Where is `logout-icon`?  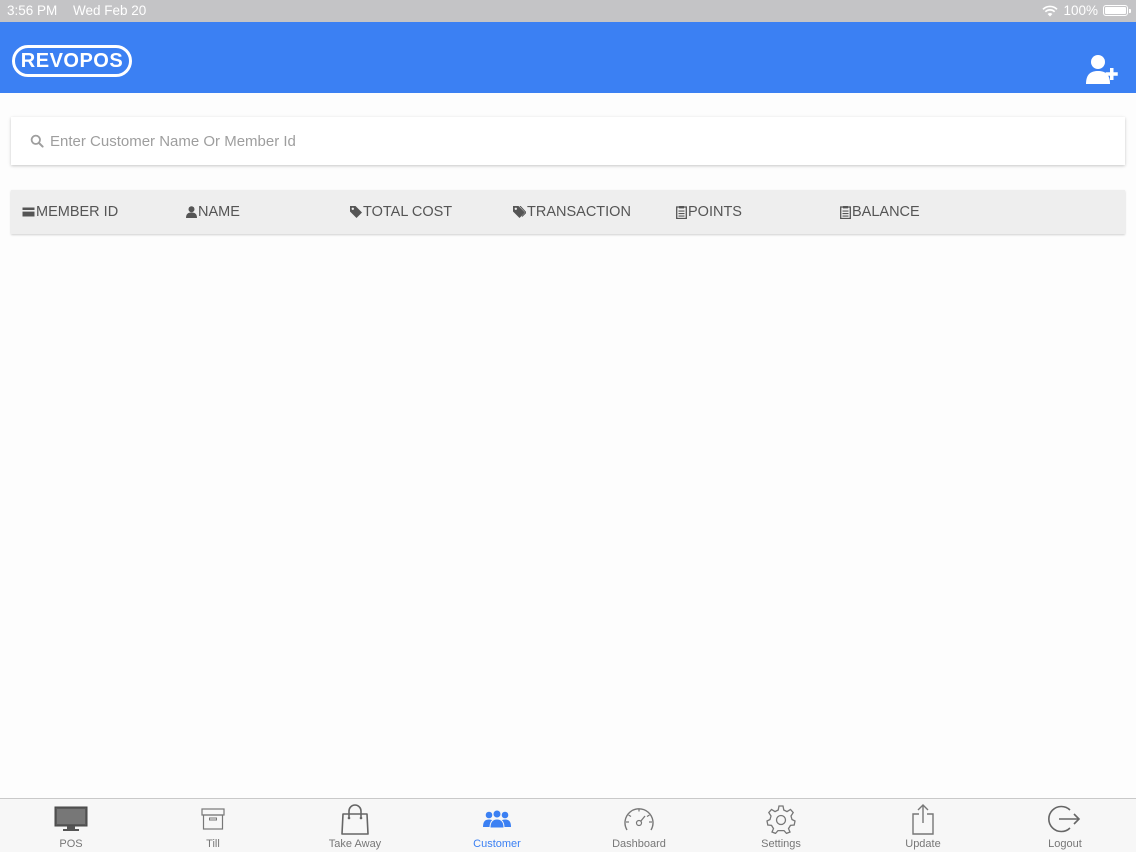
logout-icon is located at coordinates (1064, 819).